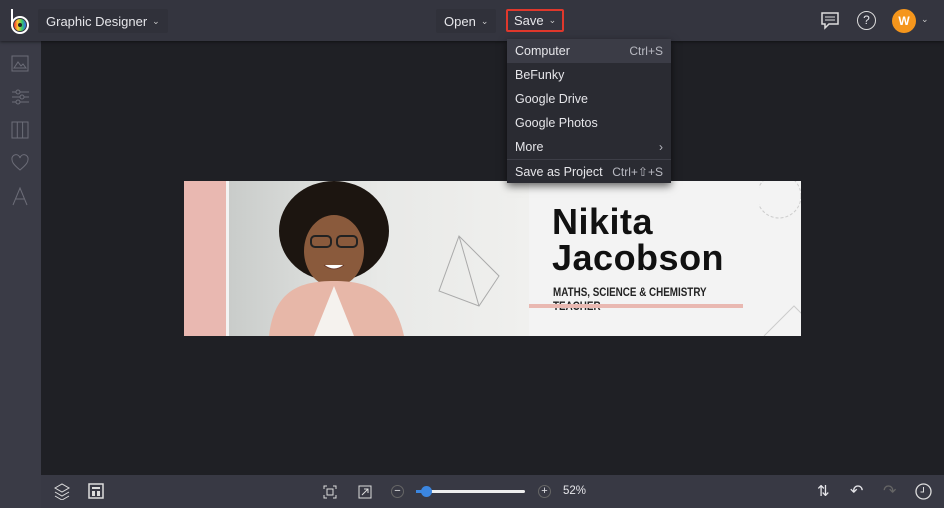 The width and height of the screenshot is (944, 508). Describe the element at coordinates (904, 21) in the screenshot. I see `avatar: W` at that location.